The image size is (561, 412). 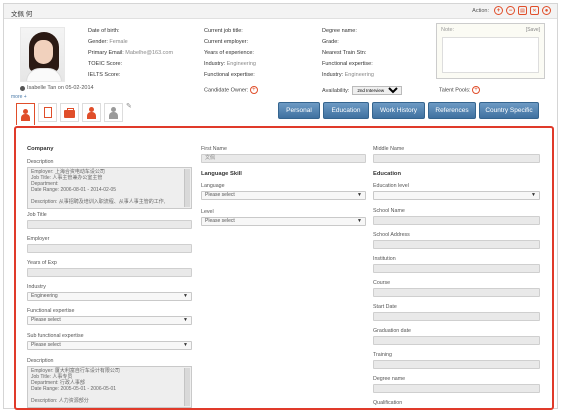 I want to click on add-icon: +, so click(x=498, y=10).